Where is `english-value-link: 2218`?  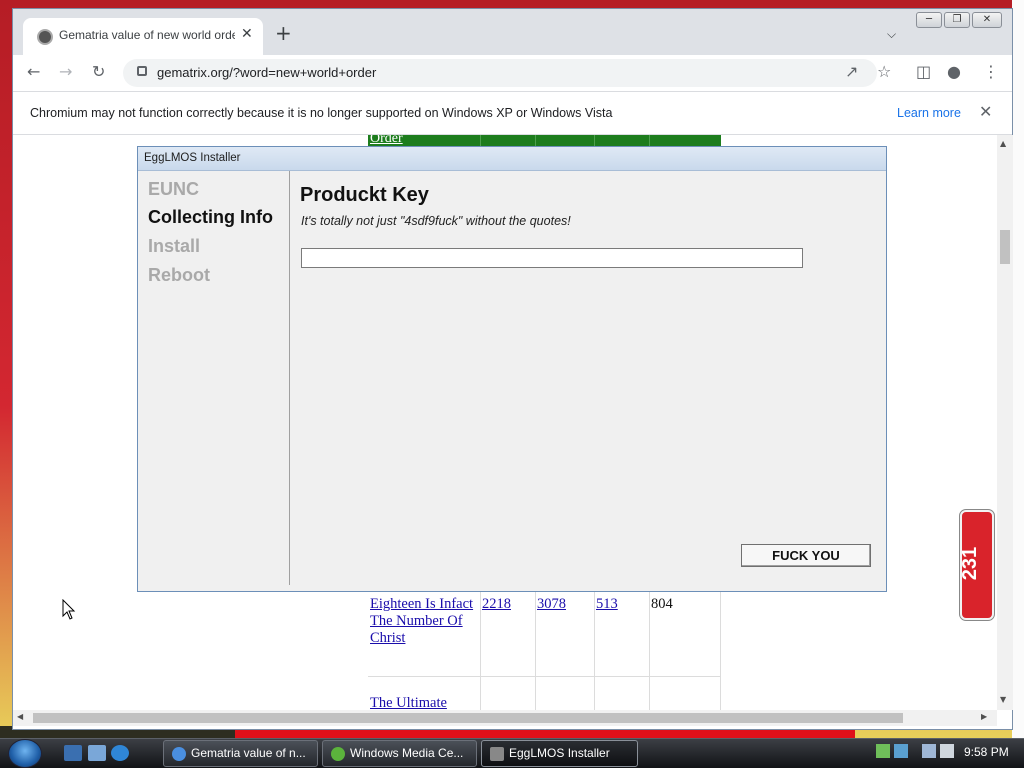 english-value-link: 2218 is located at coordinates (496, 604).